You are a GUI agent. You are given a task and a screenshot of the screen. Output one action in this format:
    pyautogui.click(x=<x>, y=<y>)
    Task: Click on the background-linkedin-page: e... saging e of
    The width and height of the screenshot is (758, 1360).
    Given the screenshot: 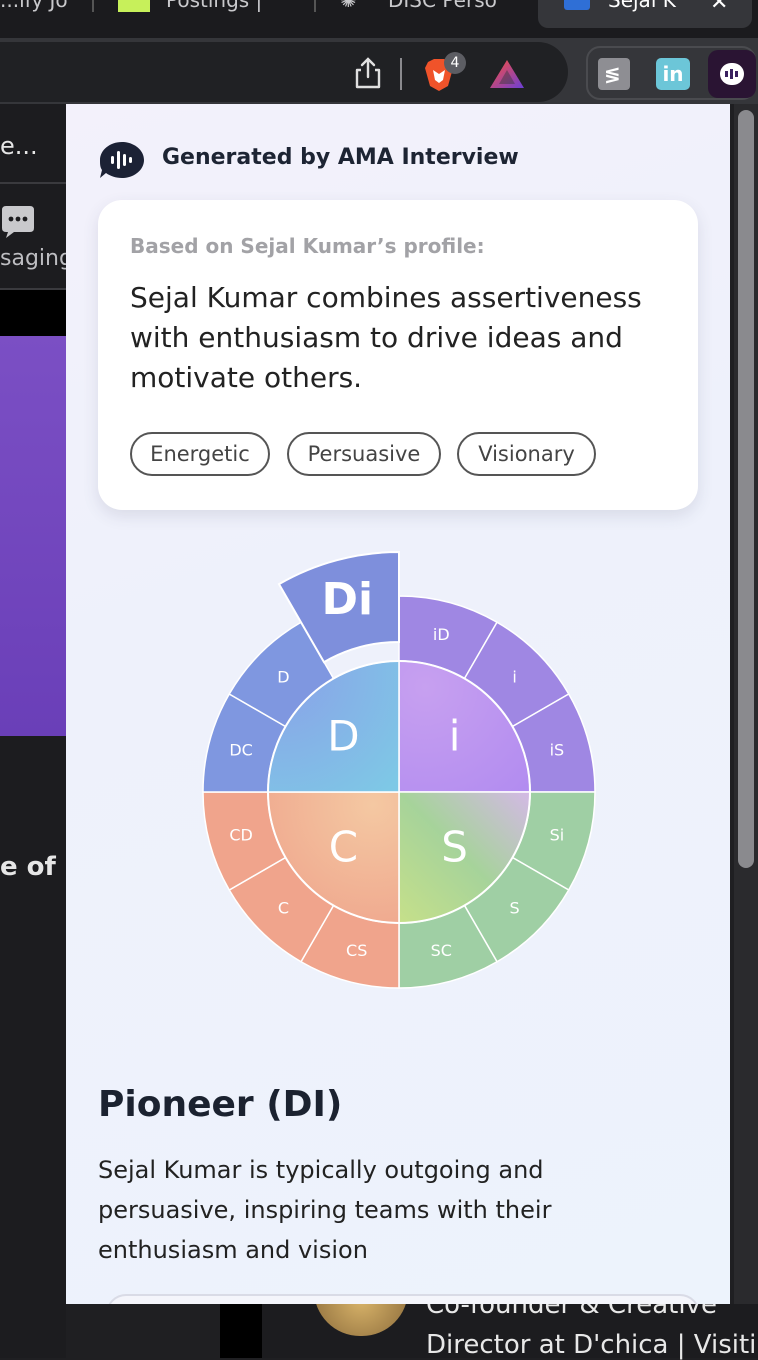 What is the action you would take?
    pyautogui.click(x=33, y=731)
    